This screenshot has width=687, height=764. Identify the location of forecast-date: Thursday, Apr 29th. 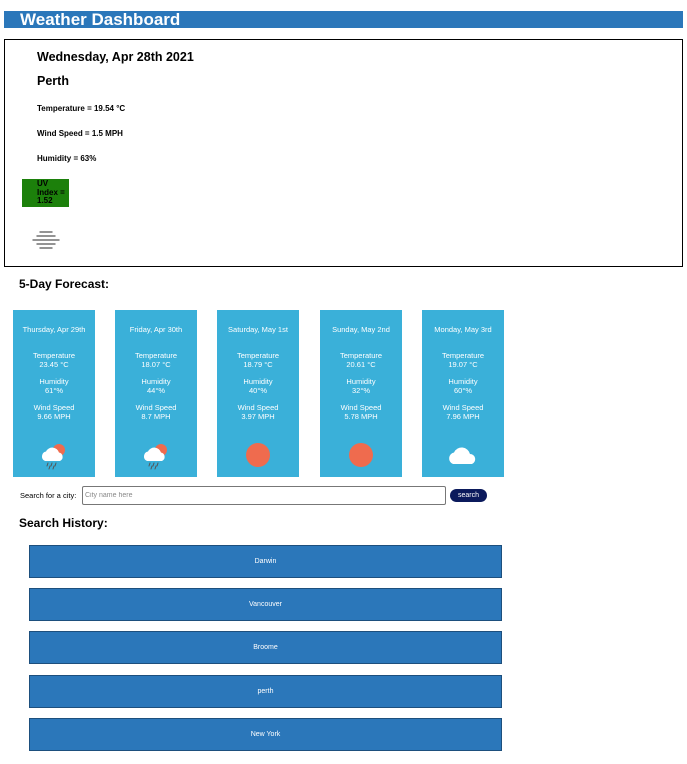
(54, 329).